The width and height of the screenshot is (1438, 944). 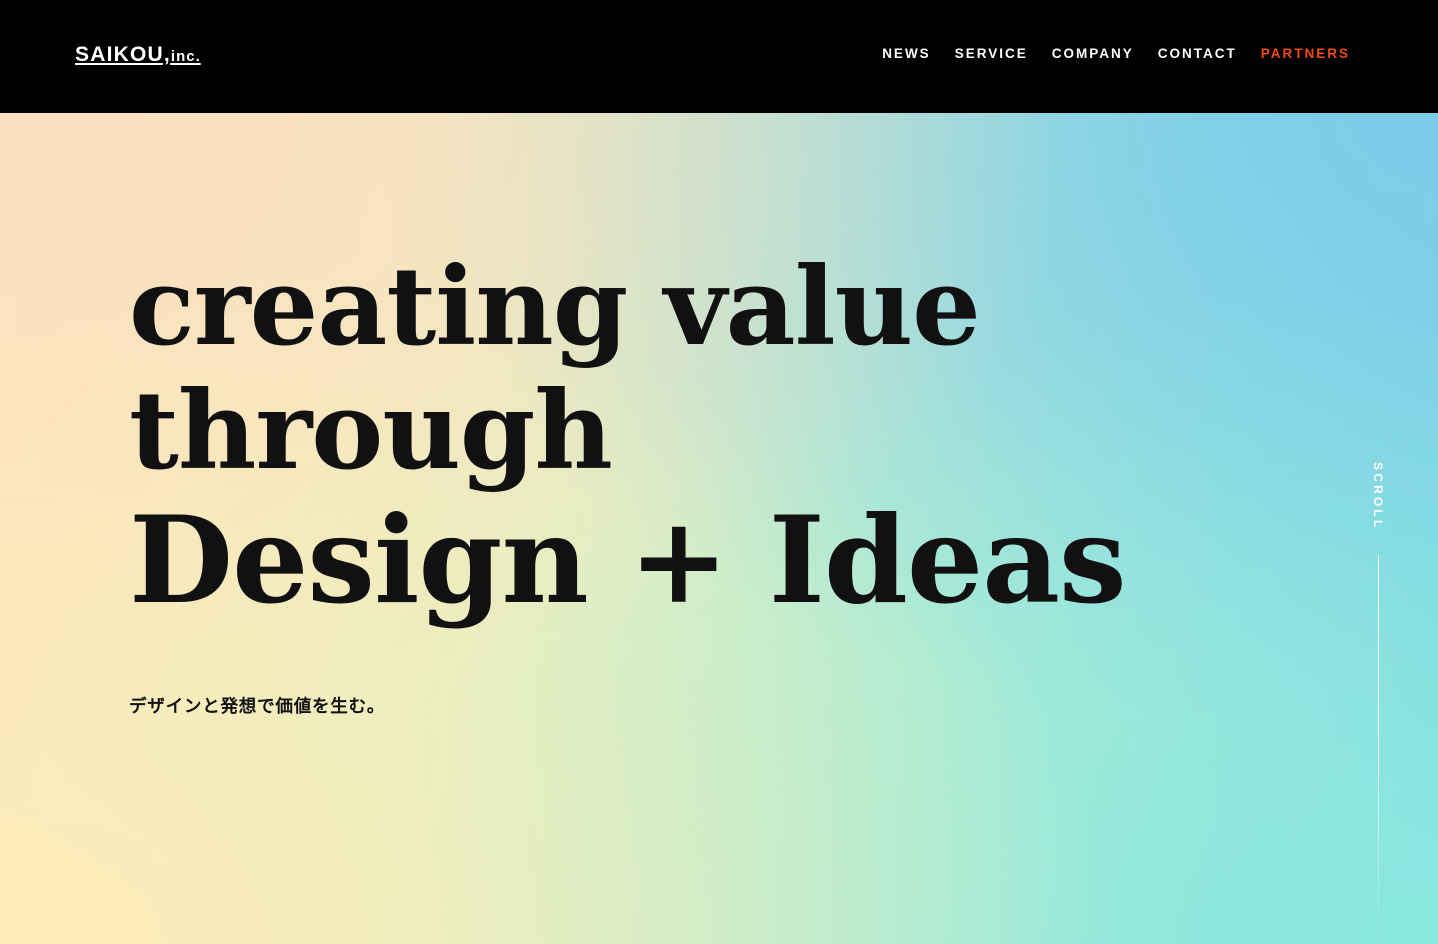 I want to click on nav-item-news: NEWS, so click(x=906, y=54).